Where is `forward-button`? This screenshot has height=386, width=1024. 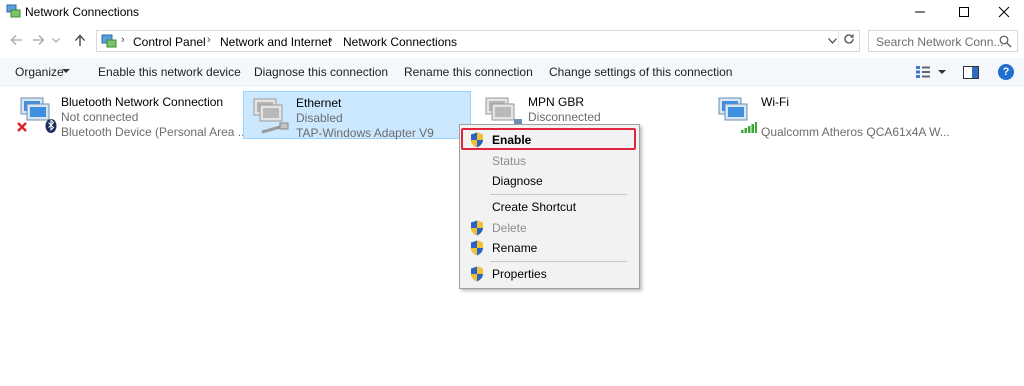
forward-button is located at coordinates (38, 40).